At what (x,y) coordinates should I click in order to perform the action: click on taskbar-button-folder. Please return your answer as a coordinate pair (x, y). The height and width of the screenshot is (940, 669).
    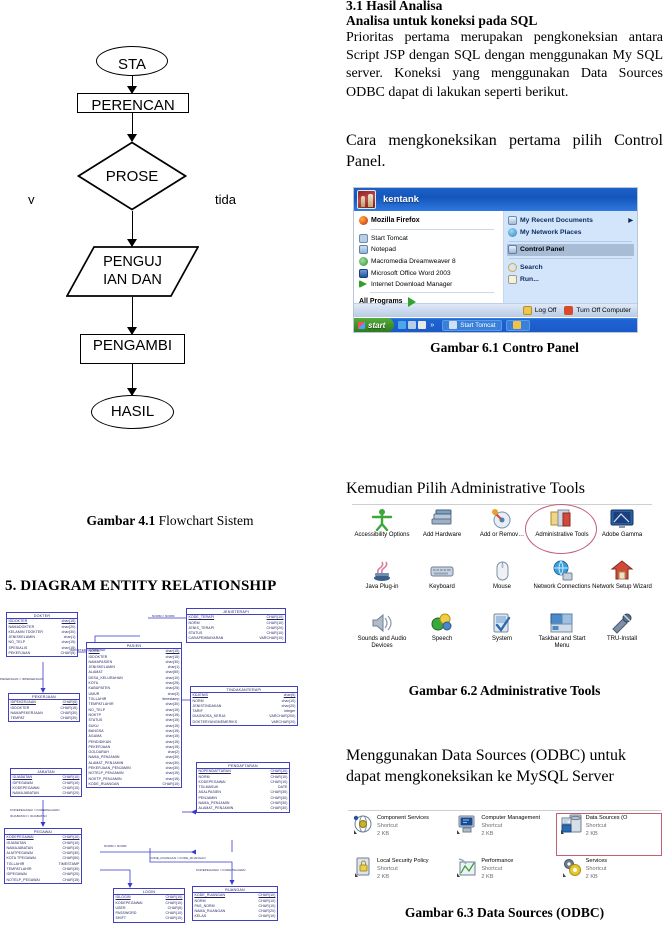
    Looking at the image, I should click on (518, 325).